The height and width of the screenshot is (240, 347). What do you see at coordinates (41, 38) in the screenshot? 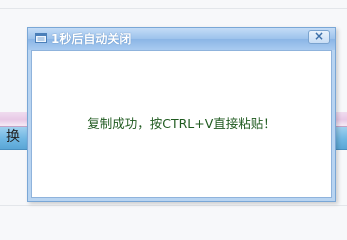
I see `window-icon` at bounding box center [41, 38].